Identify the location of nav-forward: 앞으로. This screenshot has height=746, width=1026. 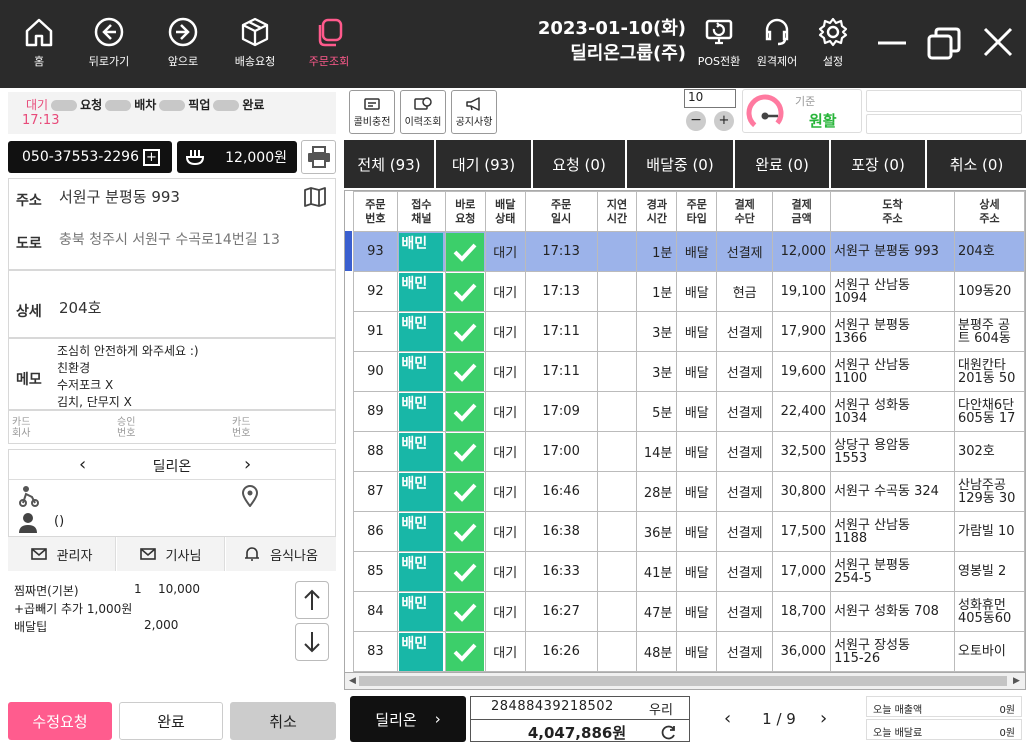
(183, 42).